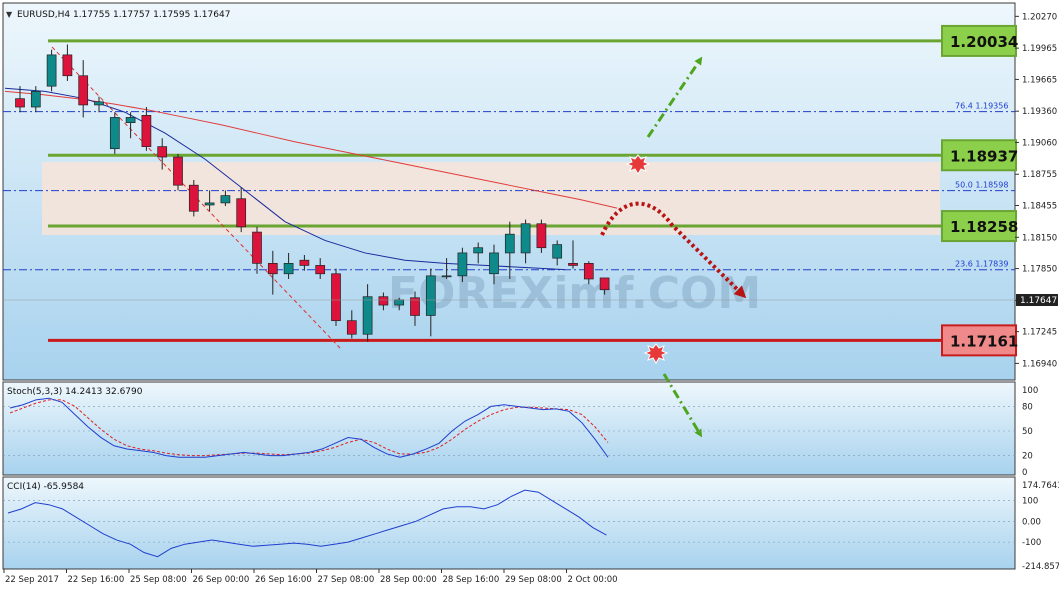  Describe the element at coordinates (221, 580) in the screenshot. I see `time-tick-label: 26 Sep 00:00` at that location.